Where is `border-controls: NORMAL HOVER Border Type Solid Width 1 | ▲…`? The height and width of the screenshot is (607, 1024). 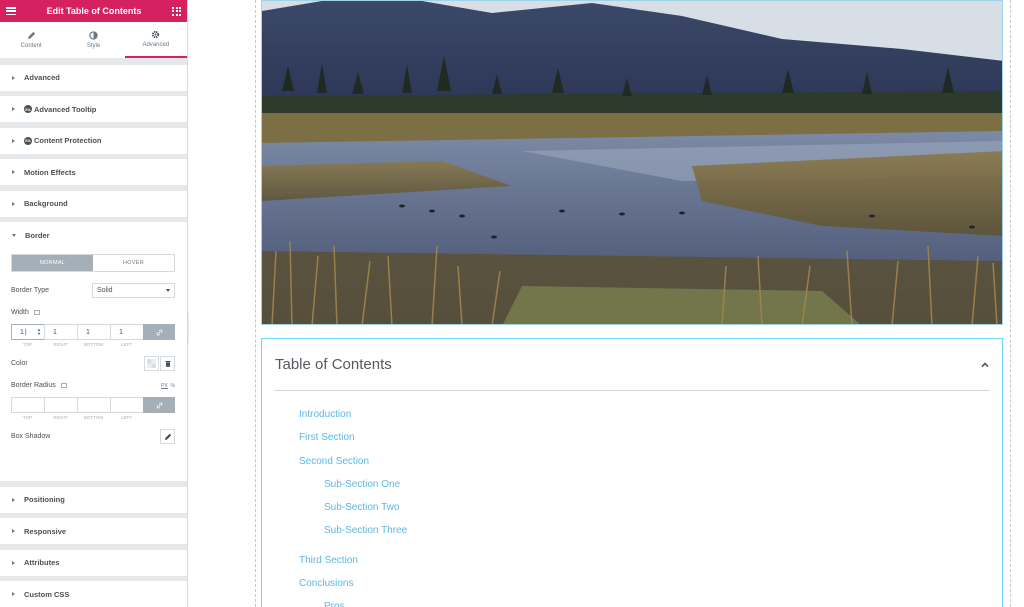
border-controls: NORMAL HOVER Border Type Solid Width 1 | ▲… is located at coordinates (93, 364).